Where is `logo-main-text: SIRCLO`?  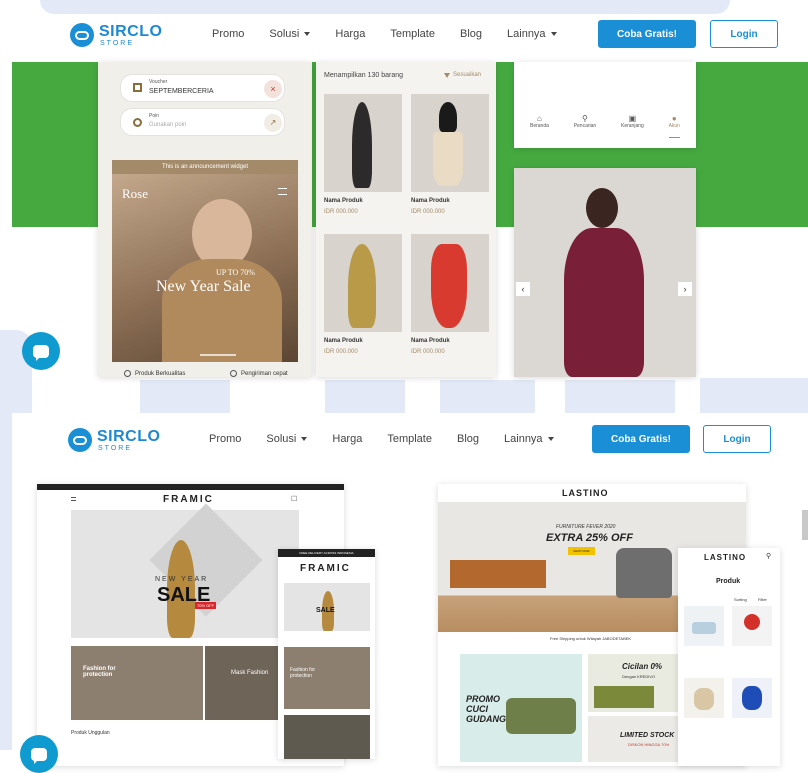
logo-main-text: SIRCLO is located at coordinates (131, 31).